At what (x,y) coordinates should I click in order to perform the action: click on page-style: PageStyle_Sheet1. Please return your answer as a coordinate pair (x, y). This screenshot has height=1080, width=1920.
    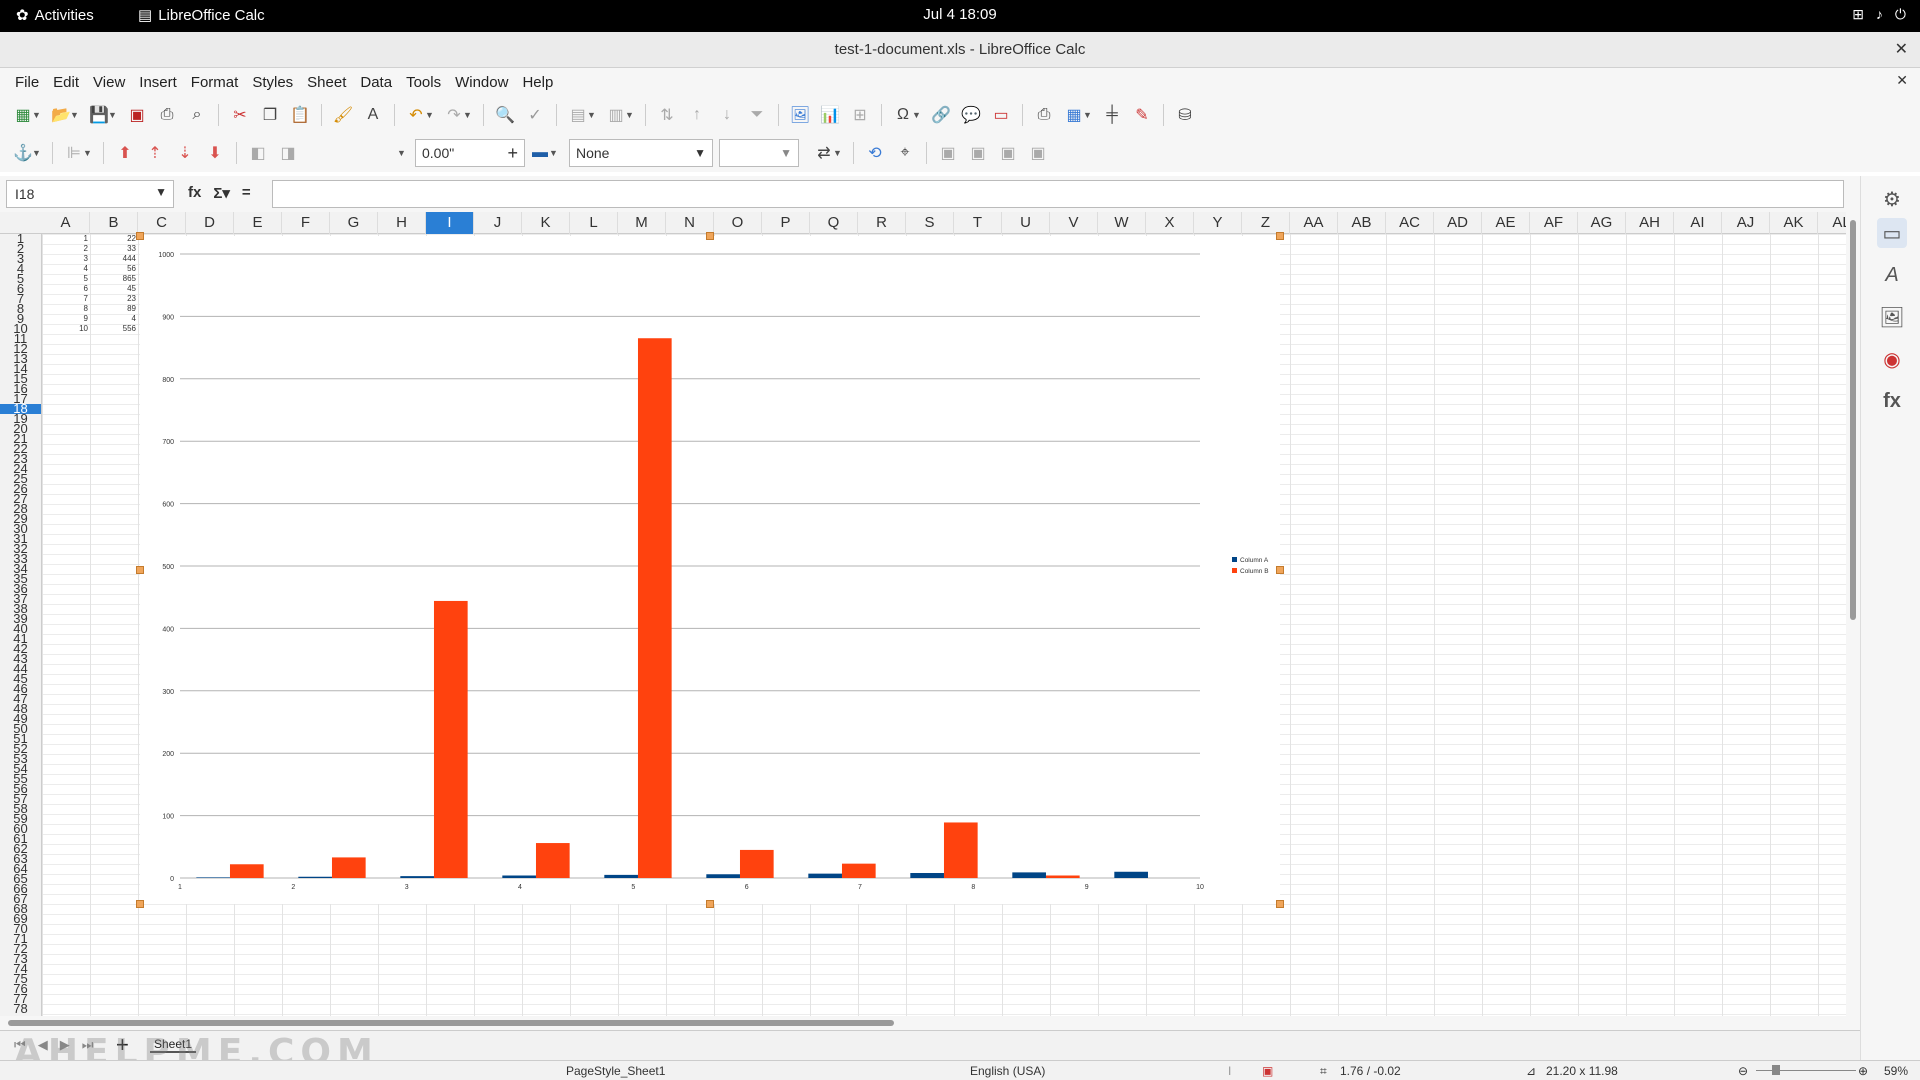
    Looking at the image, I should click on (615, 1071).